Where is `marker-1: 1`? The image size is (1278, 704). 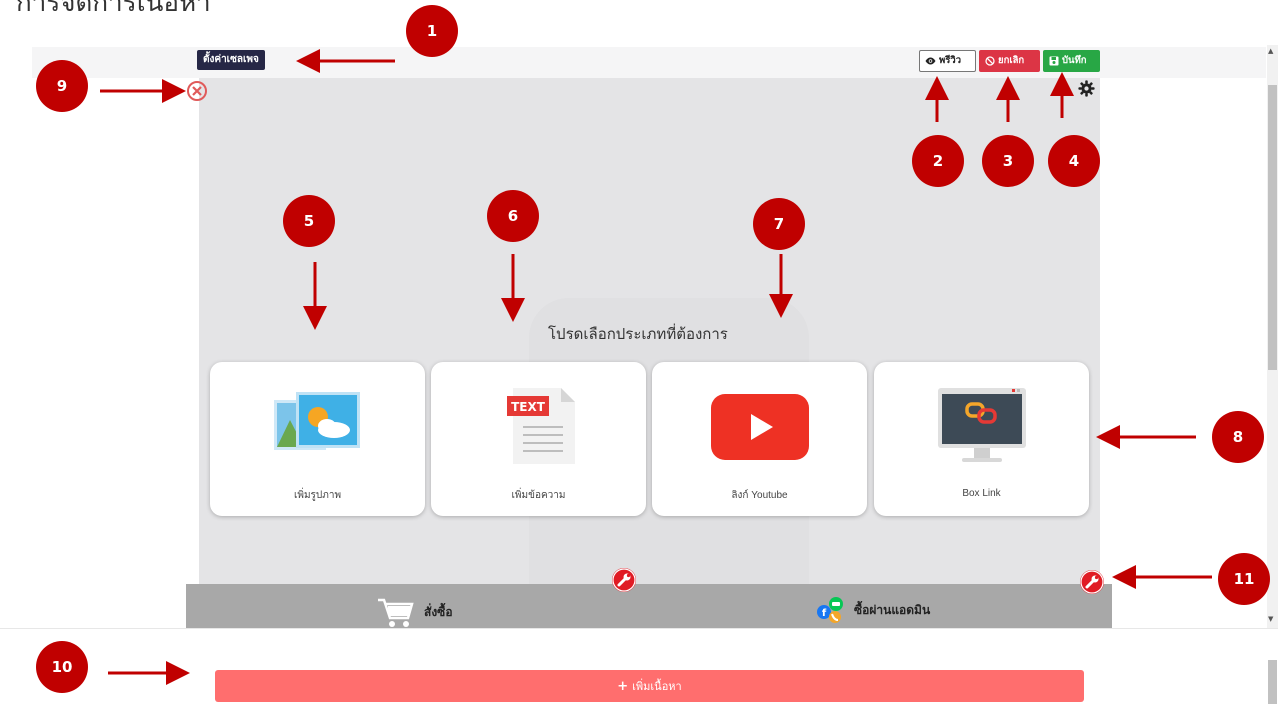 marker-1: 1 is located at coordinates (432, 31).